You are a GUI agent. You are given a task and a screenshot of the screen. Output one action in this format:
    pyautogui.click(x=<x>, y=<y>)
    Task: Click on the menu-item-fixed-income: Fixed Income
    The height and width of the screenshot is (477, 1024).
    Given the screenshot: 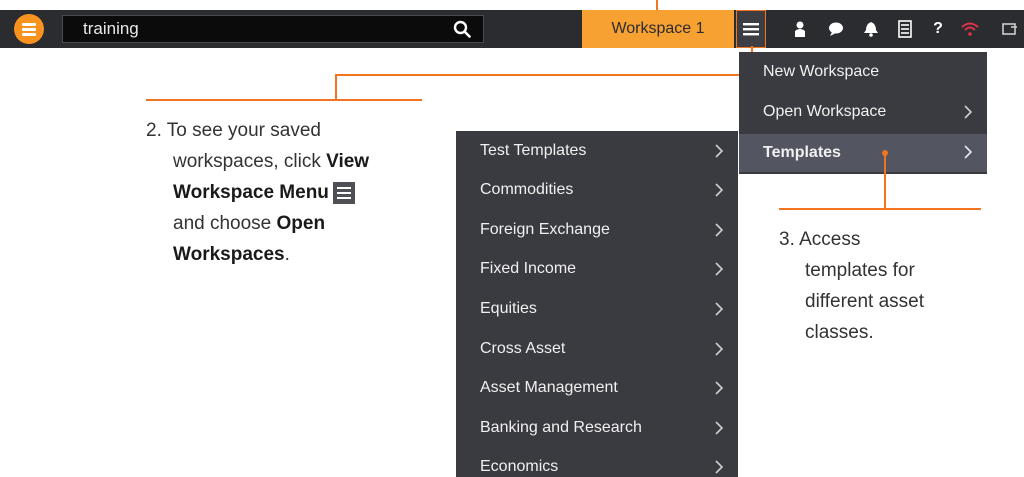 What is the action you would take?
    pyautogui.click(x=597, y=269)
    